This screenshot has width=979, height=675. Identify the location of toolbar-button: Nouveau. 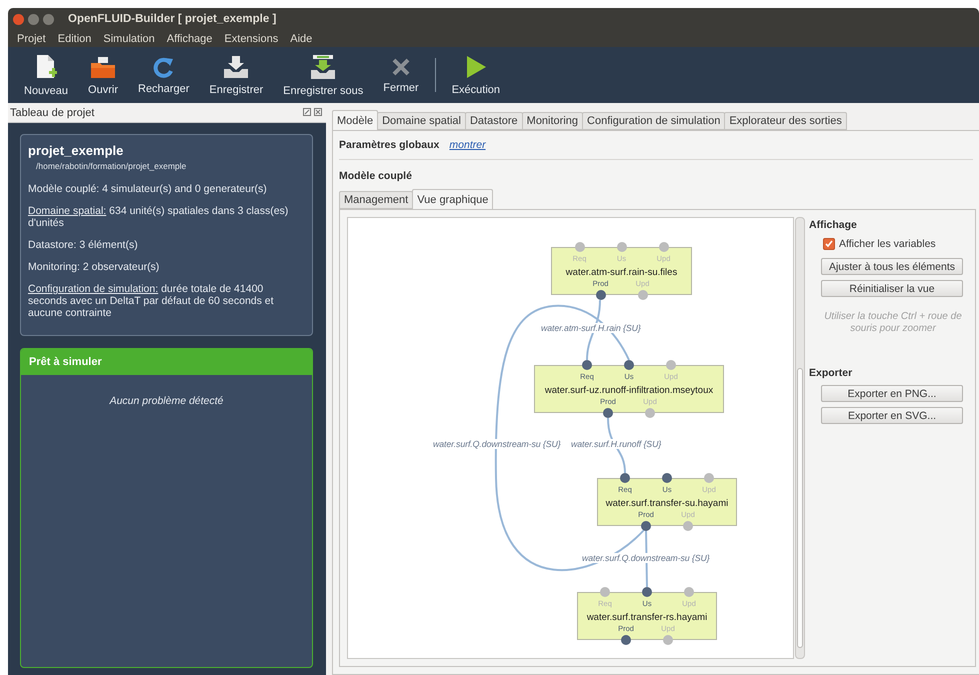
(46, 75).